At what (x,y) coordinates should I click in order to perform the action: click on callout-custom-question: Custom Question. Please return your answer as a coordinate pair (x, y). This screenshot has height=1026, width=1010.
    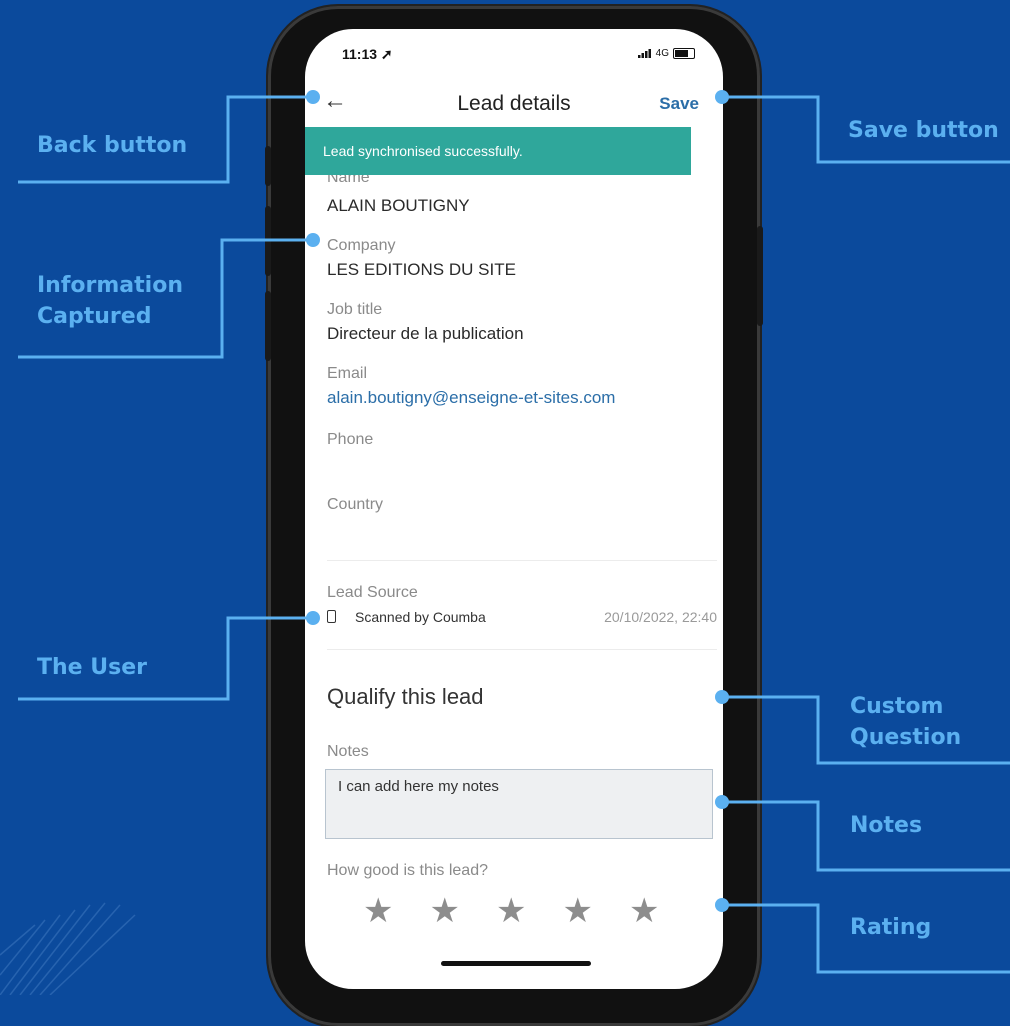
    Looking at the image, I should click on (906, 722).